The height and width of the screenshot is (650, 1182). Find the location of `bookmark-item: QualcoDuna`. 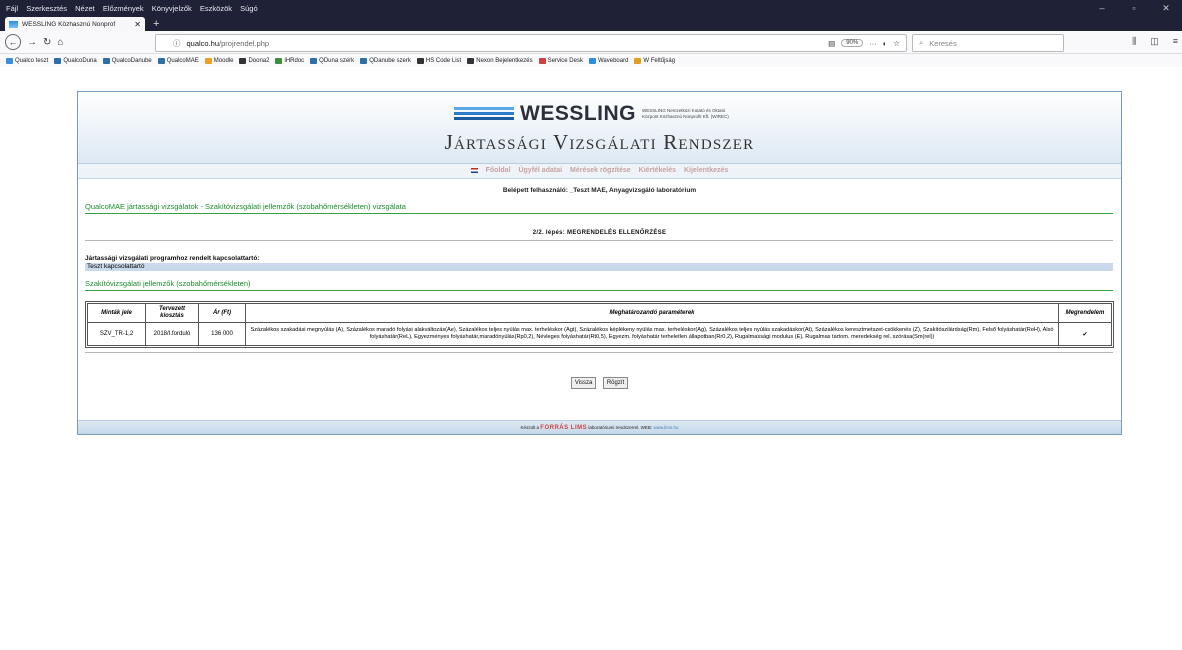

bookmark-item: QualcoDuna is located at coordinates (75, 60).